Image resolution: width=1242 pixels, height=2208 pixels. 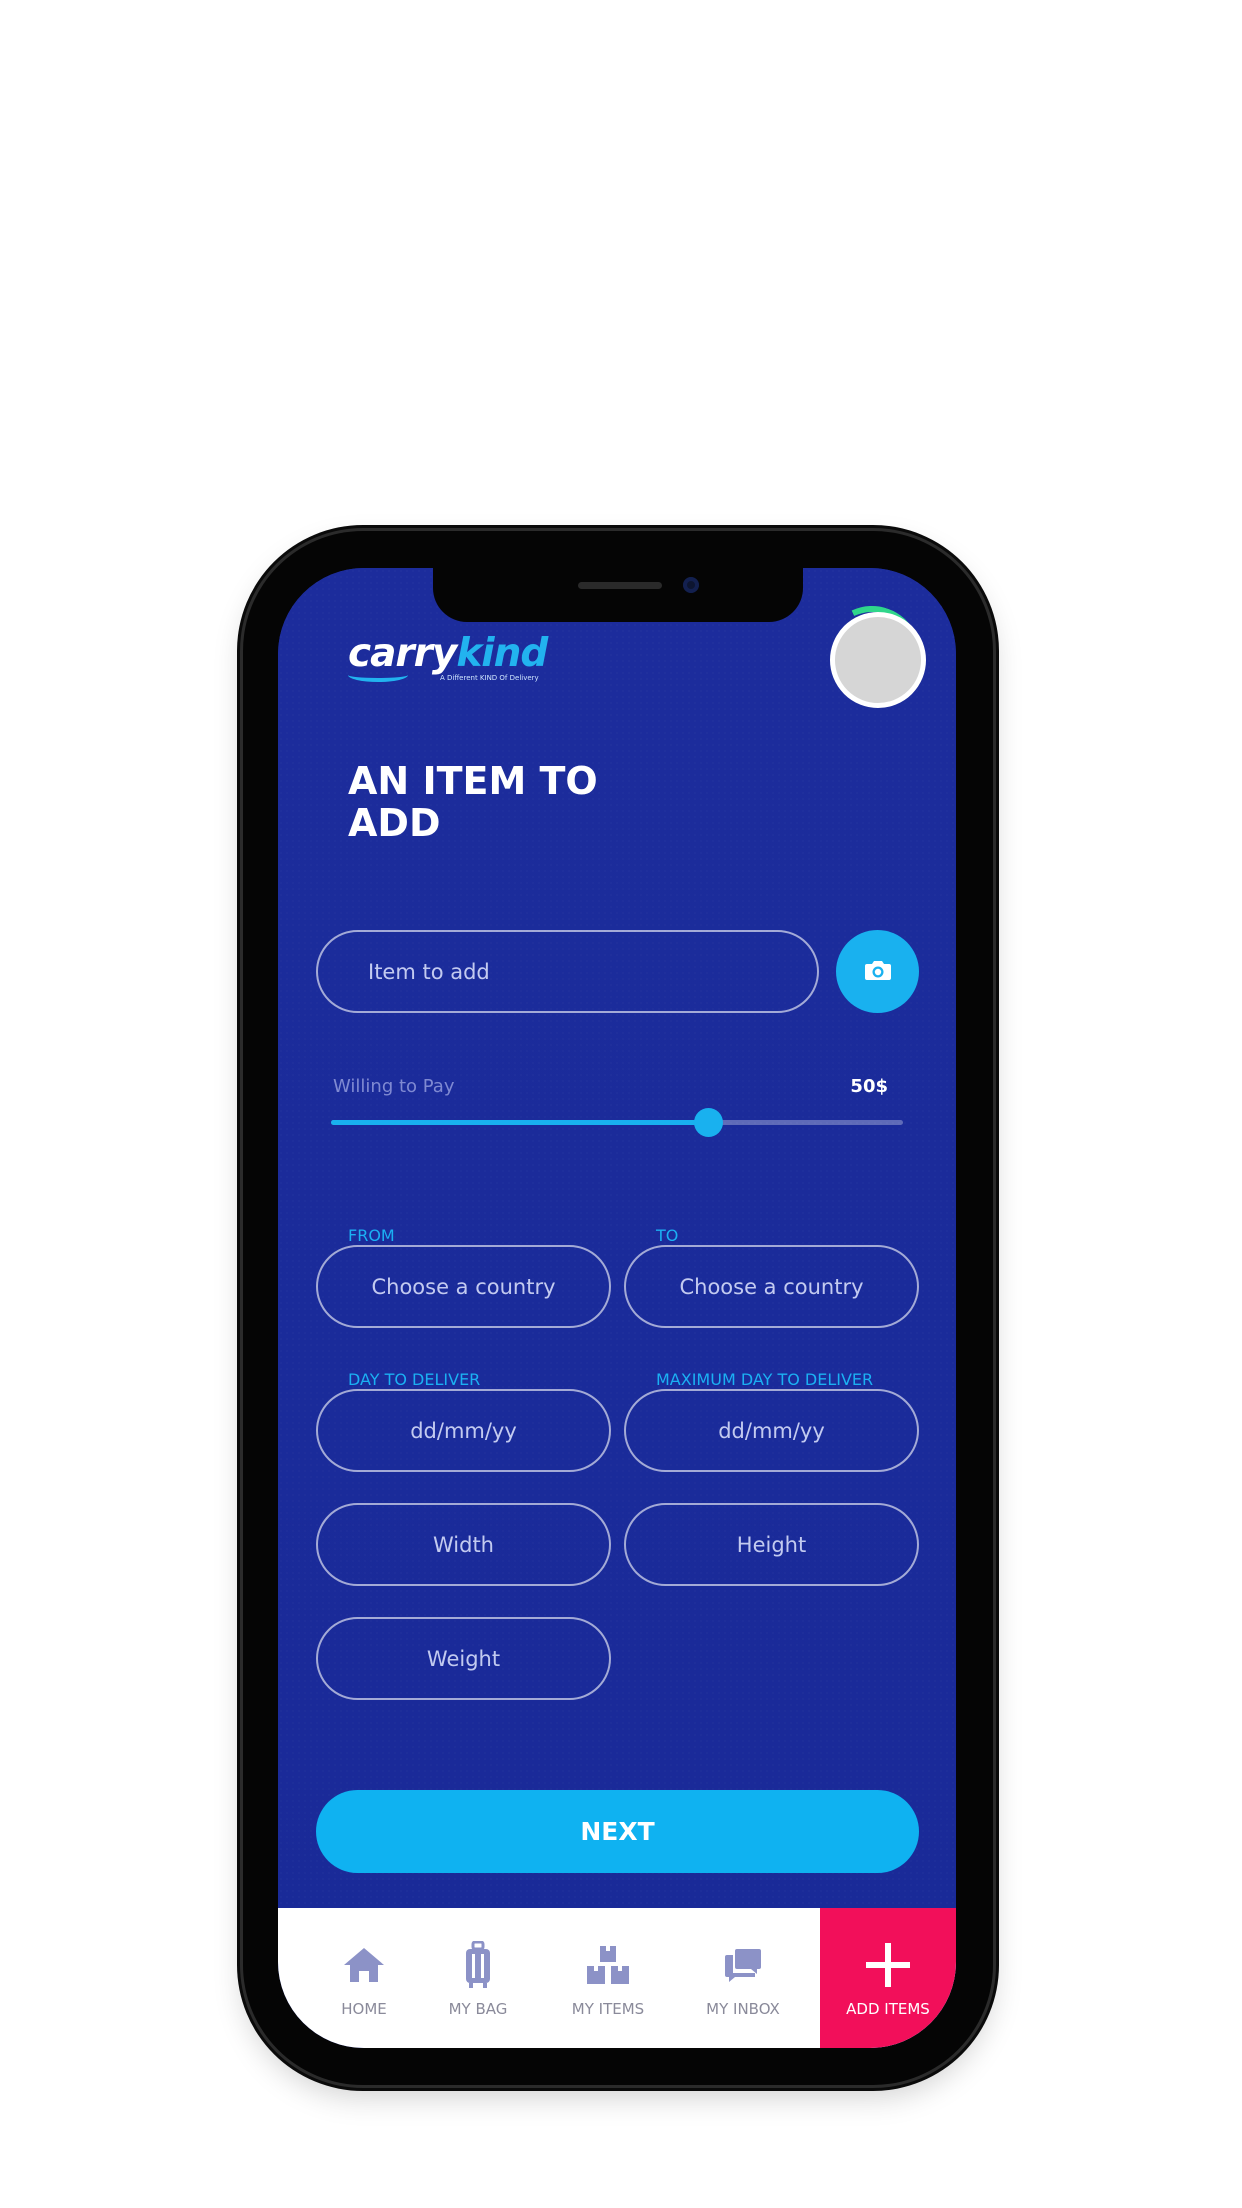 What do you see at coordinates (743, 1965) in the screenshot?
I see `chat-icon` at bounding box center [743, 1965].